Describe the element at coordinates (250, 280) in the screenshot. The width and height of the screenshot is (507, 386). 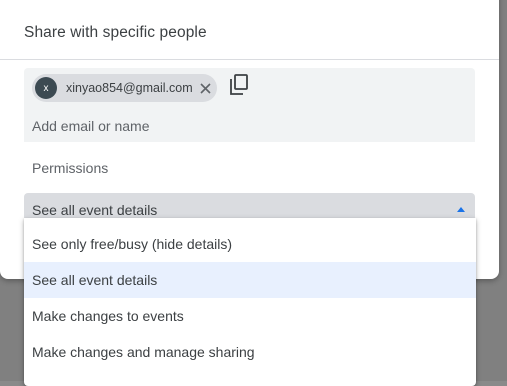
I see `option-all-details: See all event details` at that location.